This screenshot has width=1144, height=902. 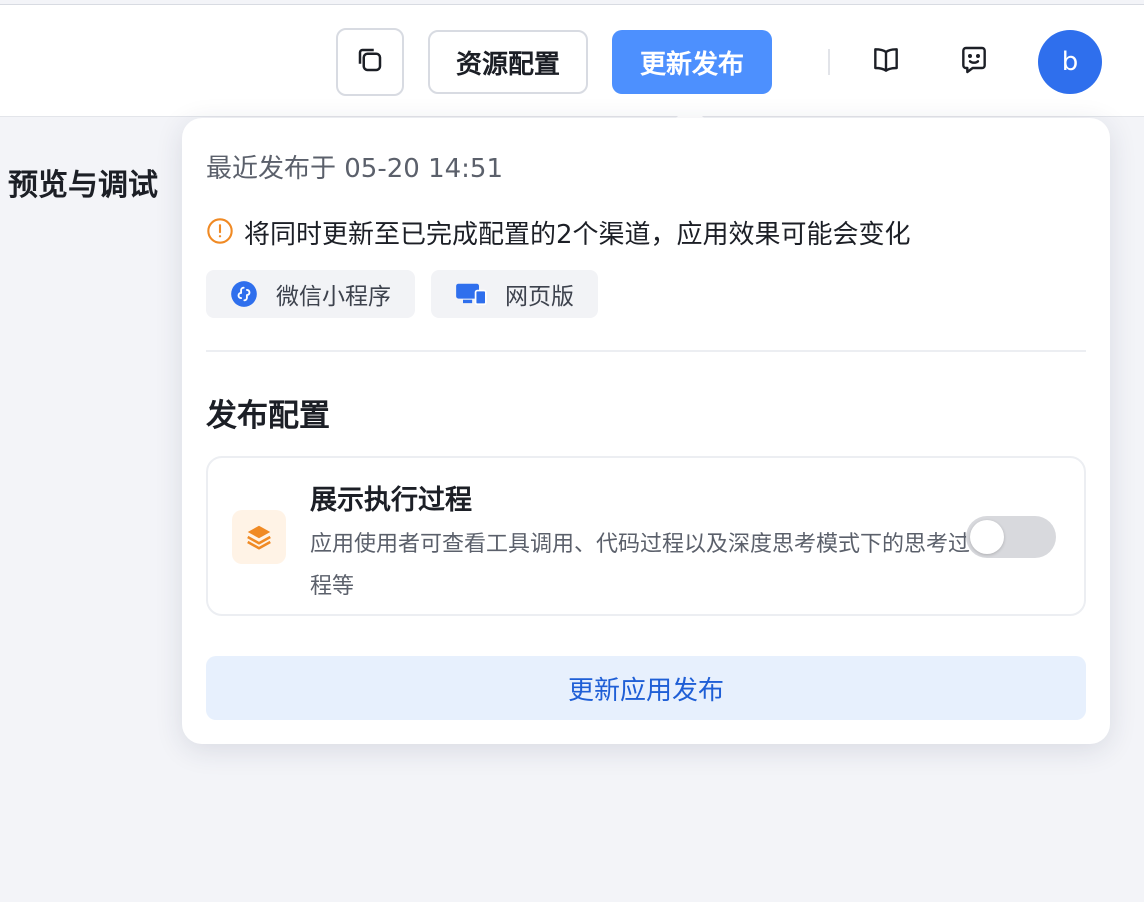 What do you see at coordinates (1011, 537) in the screenshot?
I see `show-process-toggle` at bounding box center [1011, 537].